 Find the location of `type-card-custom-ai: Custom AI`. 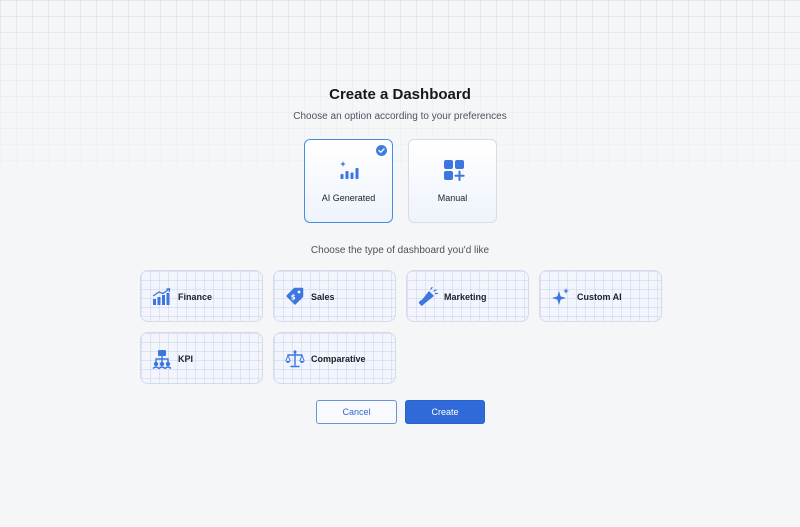

type-card-custom-ai: Custom AI is located at coordinates (600, 296).